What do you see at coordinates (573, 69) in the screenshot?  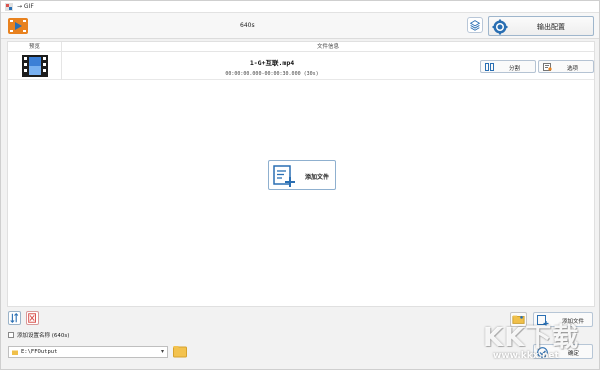 I see `options-label: 选项` at bounding box center [573, 69].